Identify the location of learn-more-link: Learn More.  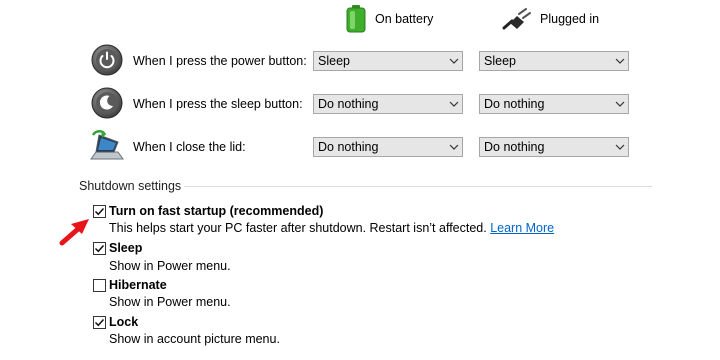
(522, 228).